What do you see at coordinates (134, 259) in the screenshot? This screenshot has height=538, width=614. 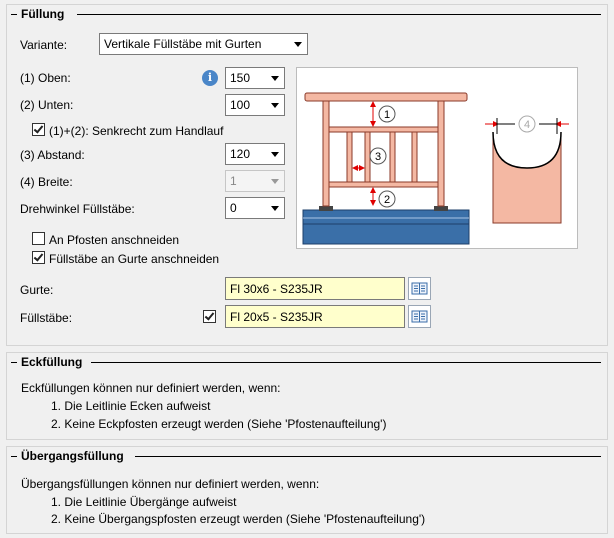 I see `gurte-cut-label: Füllstäbe an Gurte anschneiden` at bounding box center [134, 259].